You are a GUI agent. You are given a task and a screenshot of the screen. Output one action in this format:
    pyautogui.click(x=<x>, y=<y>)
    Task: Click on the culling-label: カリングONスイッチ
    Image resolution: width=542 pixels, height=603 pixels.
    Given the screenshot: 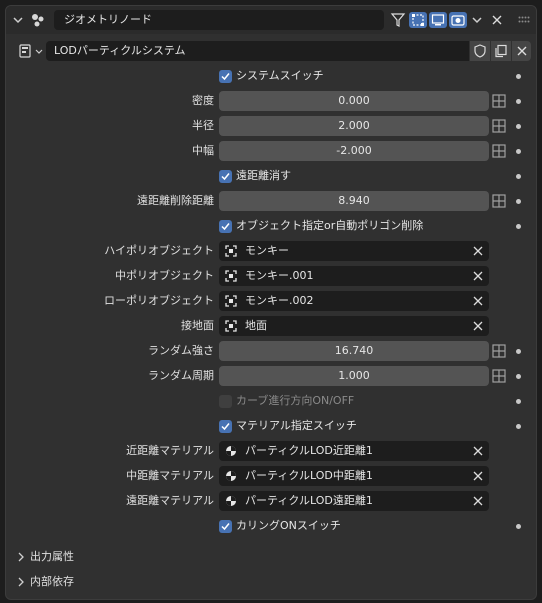 What is the action you would take?
    pyautogui.click(x=288, y=525)
    